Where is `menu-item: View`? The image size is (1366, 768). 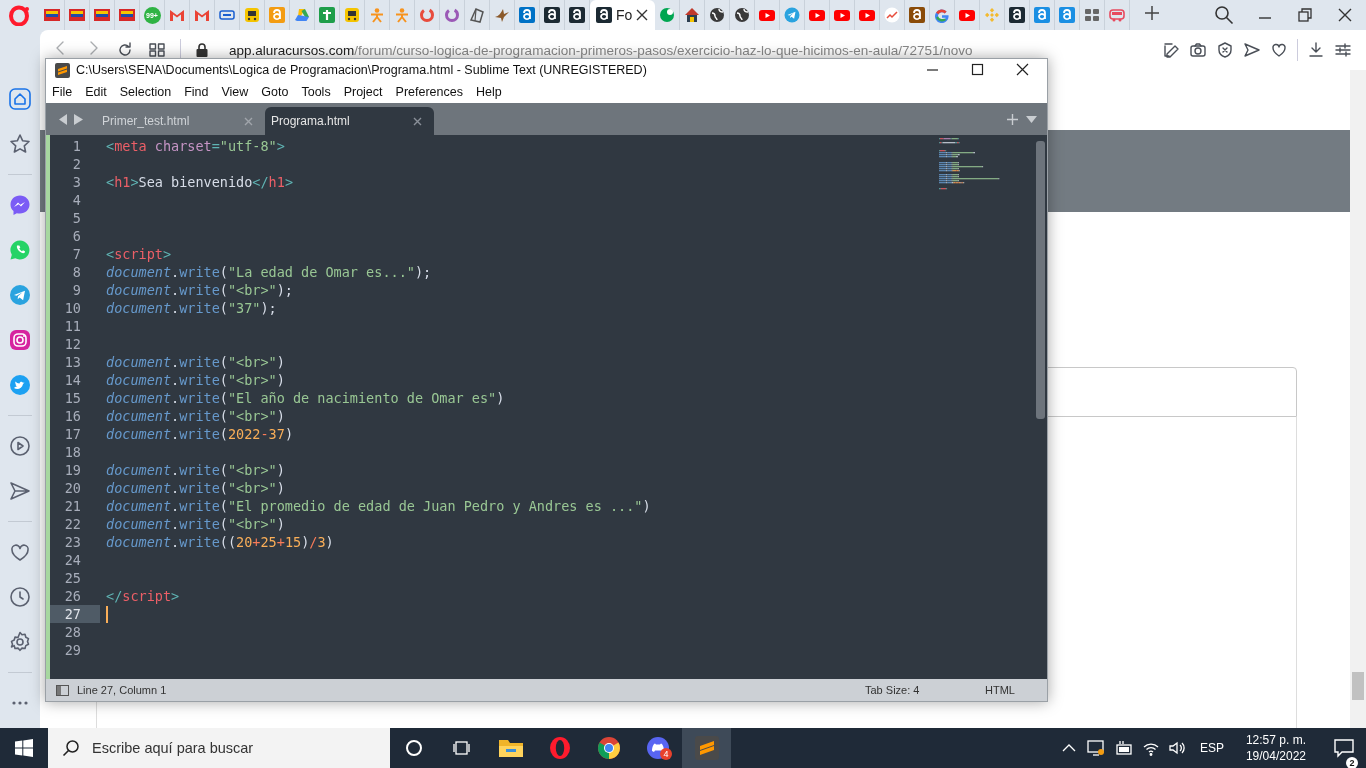 menu-item: View is located at coordinates (235, 92).